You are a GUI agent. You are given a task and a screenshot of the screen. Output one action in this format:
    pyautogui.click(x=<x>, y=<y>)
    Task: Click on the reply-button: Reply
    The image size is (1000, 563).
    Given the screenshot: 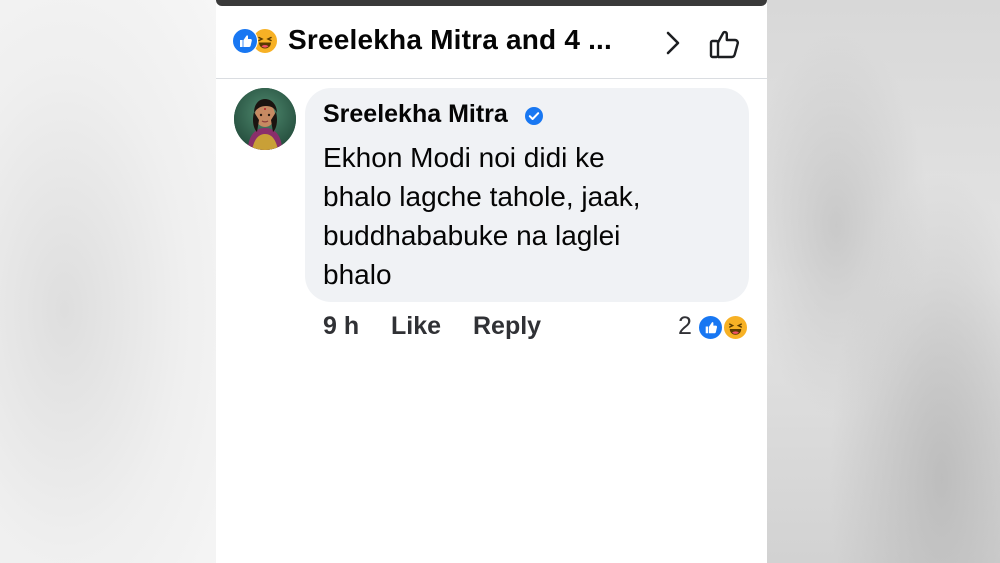 What is the action you would take?
    pyautogui.click(x=507, y=326)
    